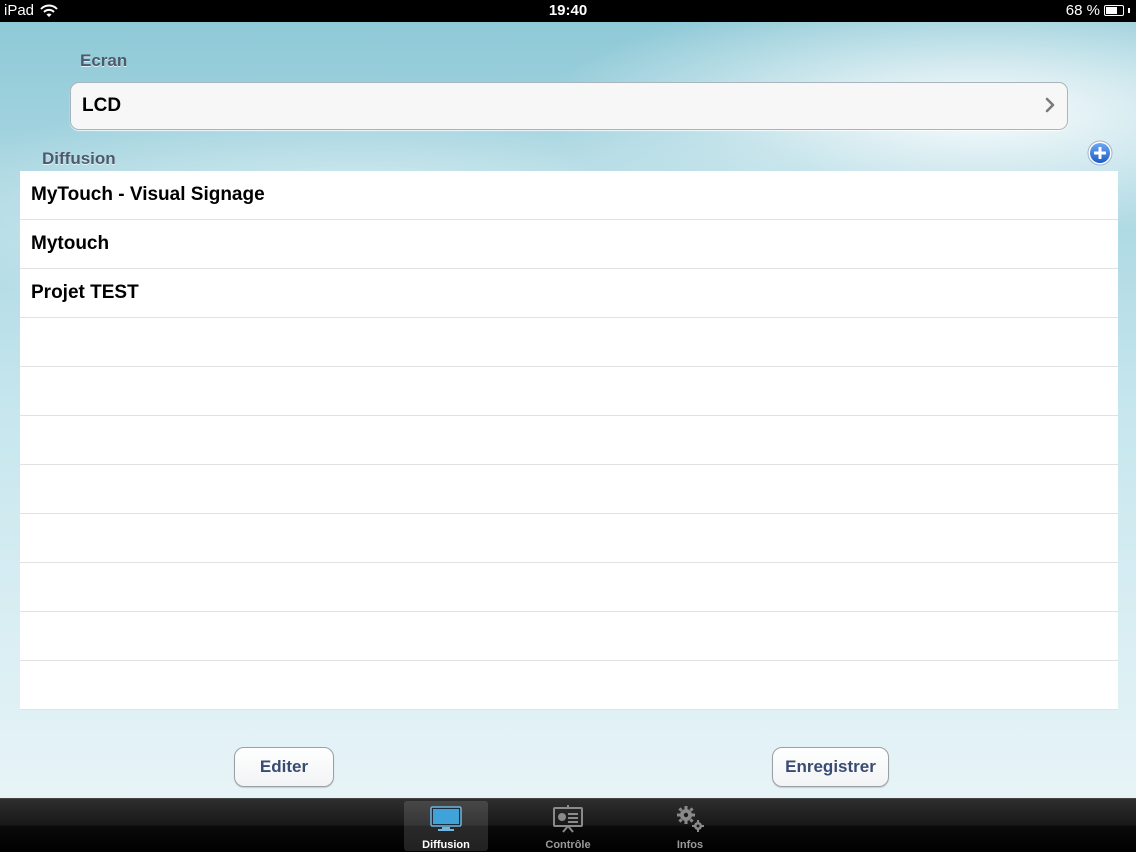 This screenshot has height=852, width=1136. Describe the element at coordinates (1129, 10) in the screenshot. I see `battery-tip` at that location.